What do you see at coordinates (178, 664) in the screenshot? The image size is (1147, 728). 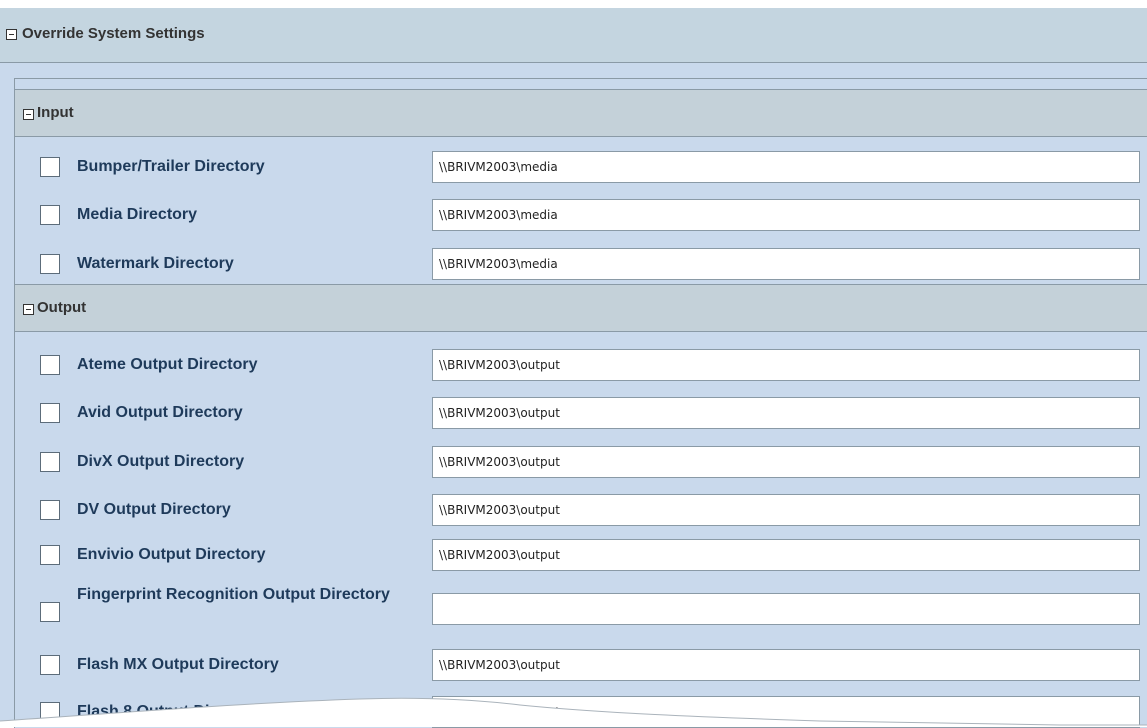 I see `row-label: Flash MX Output Directory` at bounding box center [178, 664].